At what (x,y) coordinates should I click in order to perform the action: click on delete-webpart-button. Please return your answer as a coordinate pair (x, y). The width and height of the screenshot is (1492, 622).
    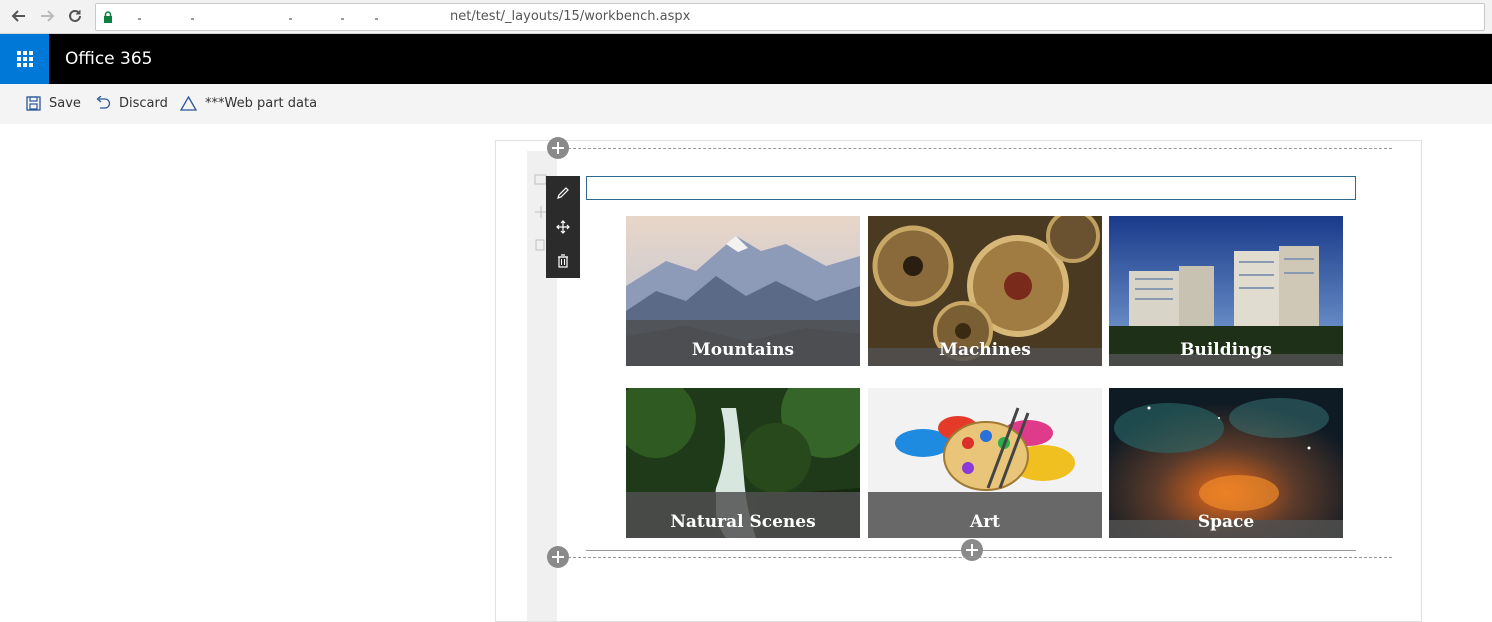
    Looking at the image, I should click on (563, 261).